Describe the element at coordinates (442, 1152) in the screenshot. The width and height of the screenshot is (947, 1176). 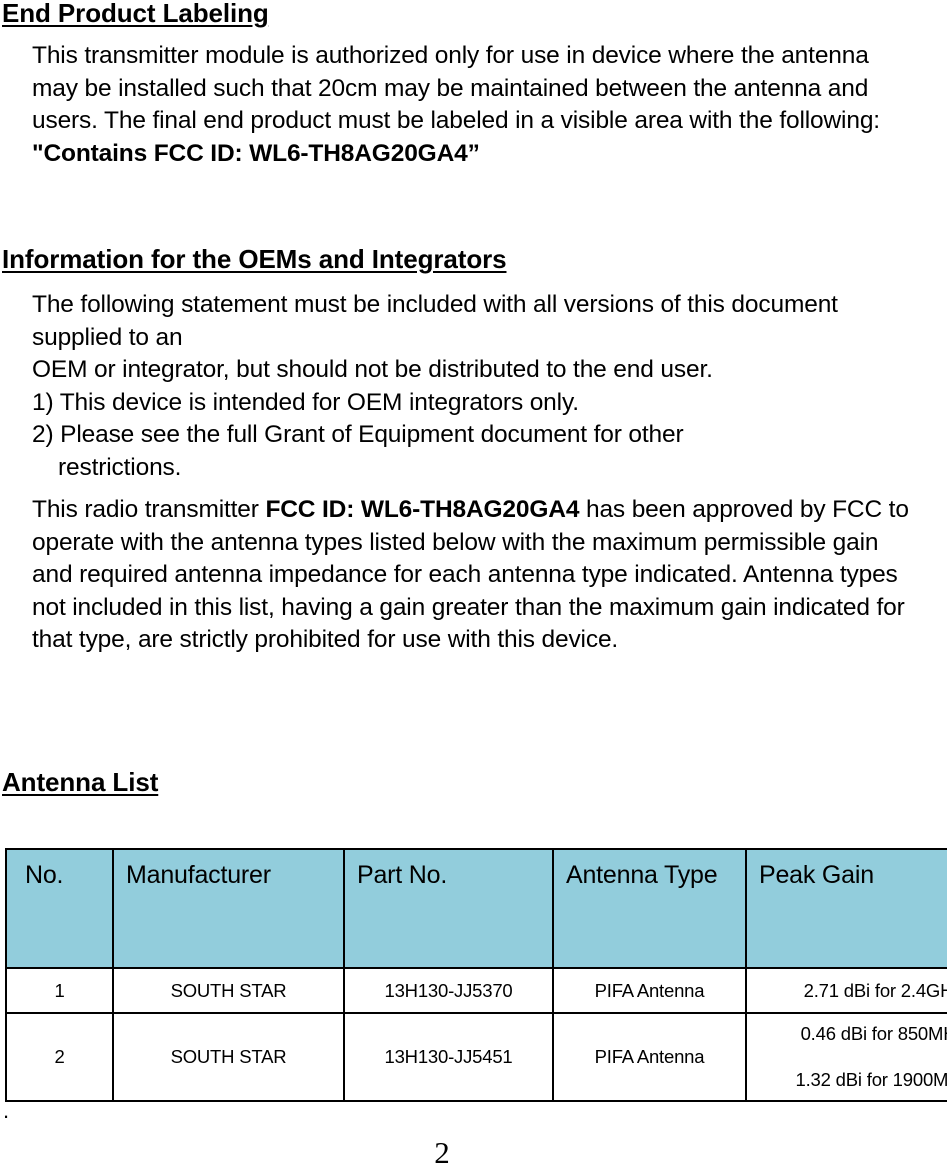
I see `page-number: 2` at that location.